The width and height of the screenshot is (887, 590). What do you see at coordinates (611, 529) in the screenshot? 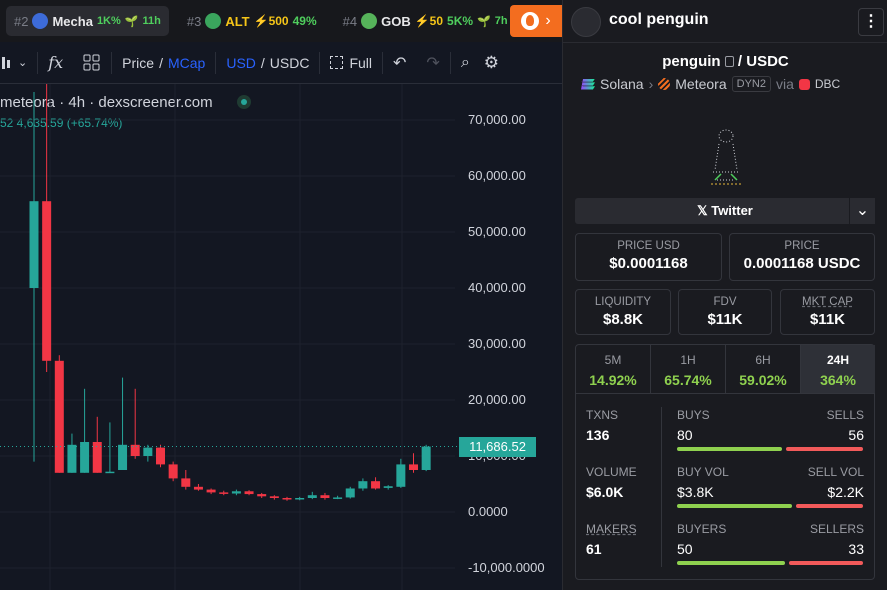
I see `makers-label: MAKERS` at bounding box center [611, 529].